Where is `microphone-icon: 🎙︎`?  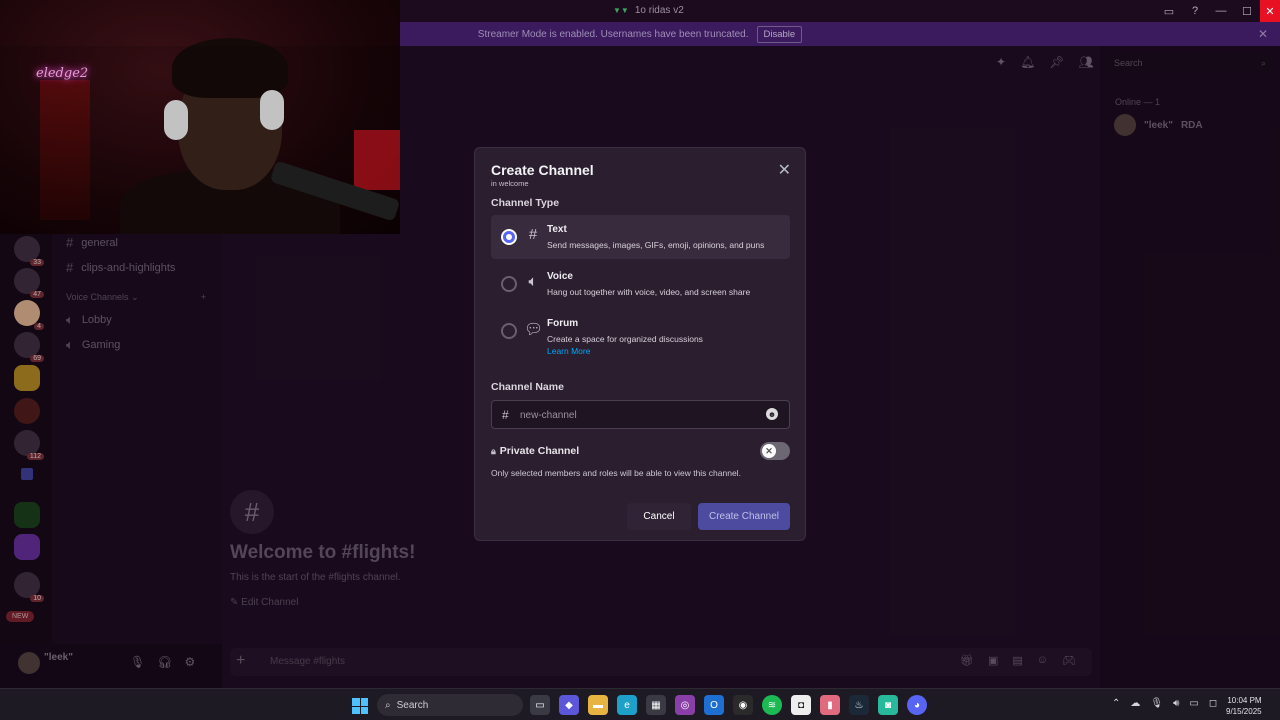 microphone-icon: 🎙︎ is located at coordinates (1156, 703).